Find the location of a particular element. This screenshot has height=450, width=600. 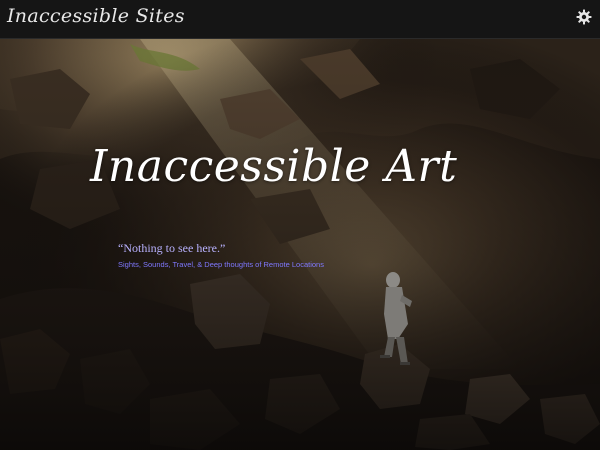

hero-quote: “Nothing to see here.” is located at coordinates (172, 248).